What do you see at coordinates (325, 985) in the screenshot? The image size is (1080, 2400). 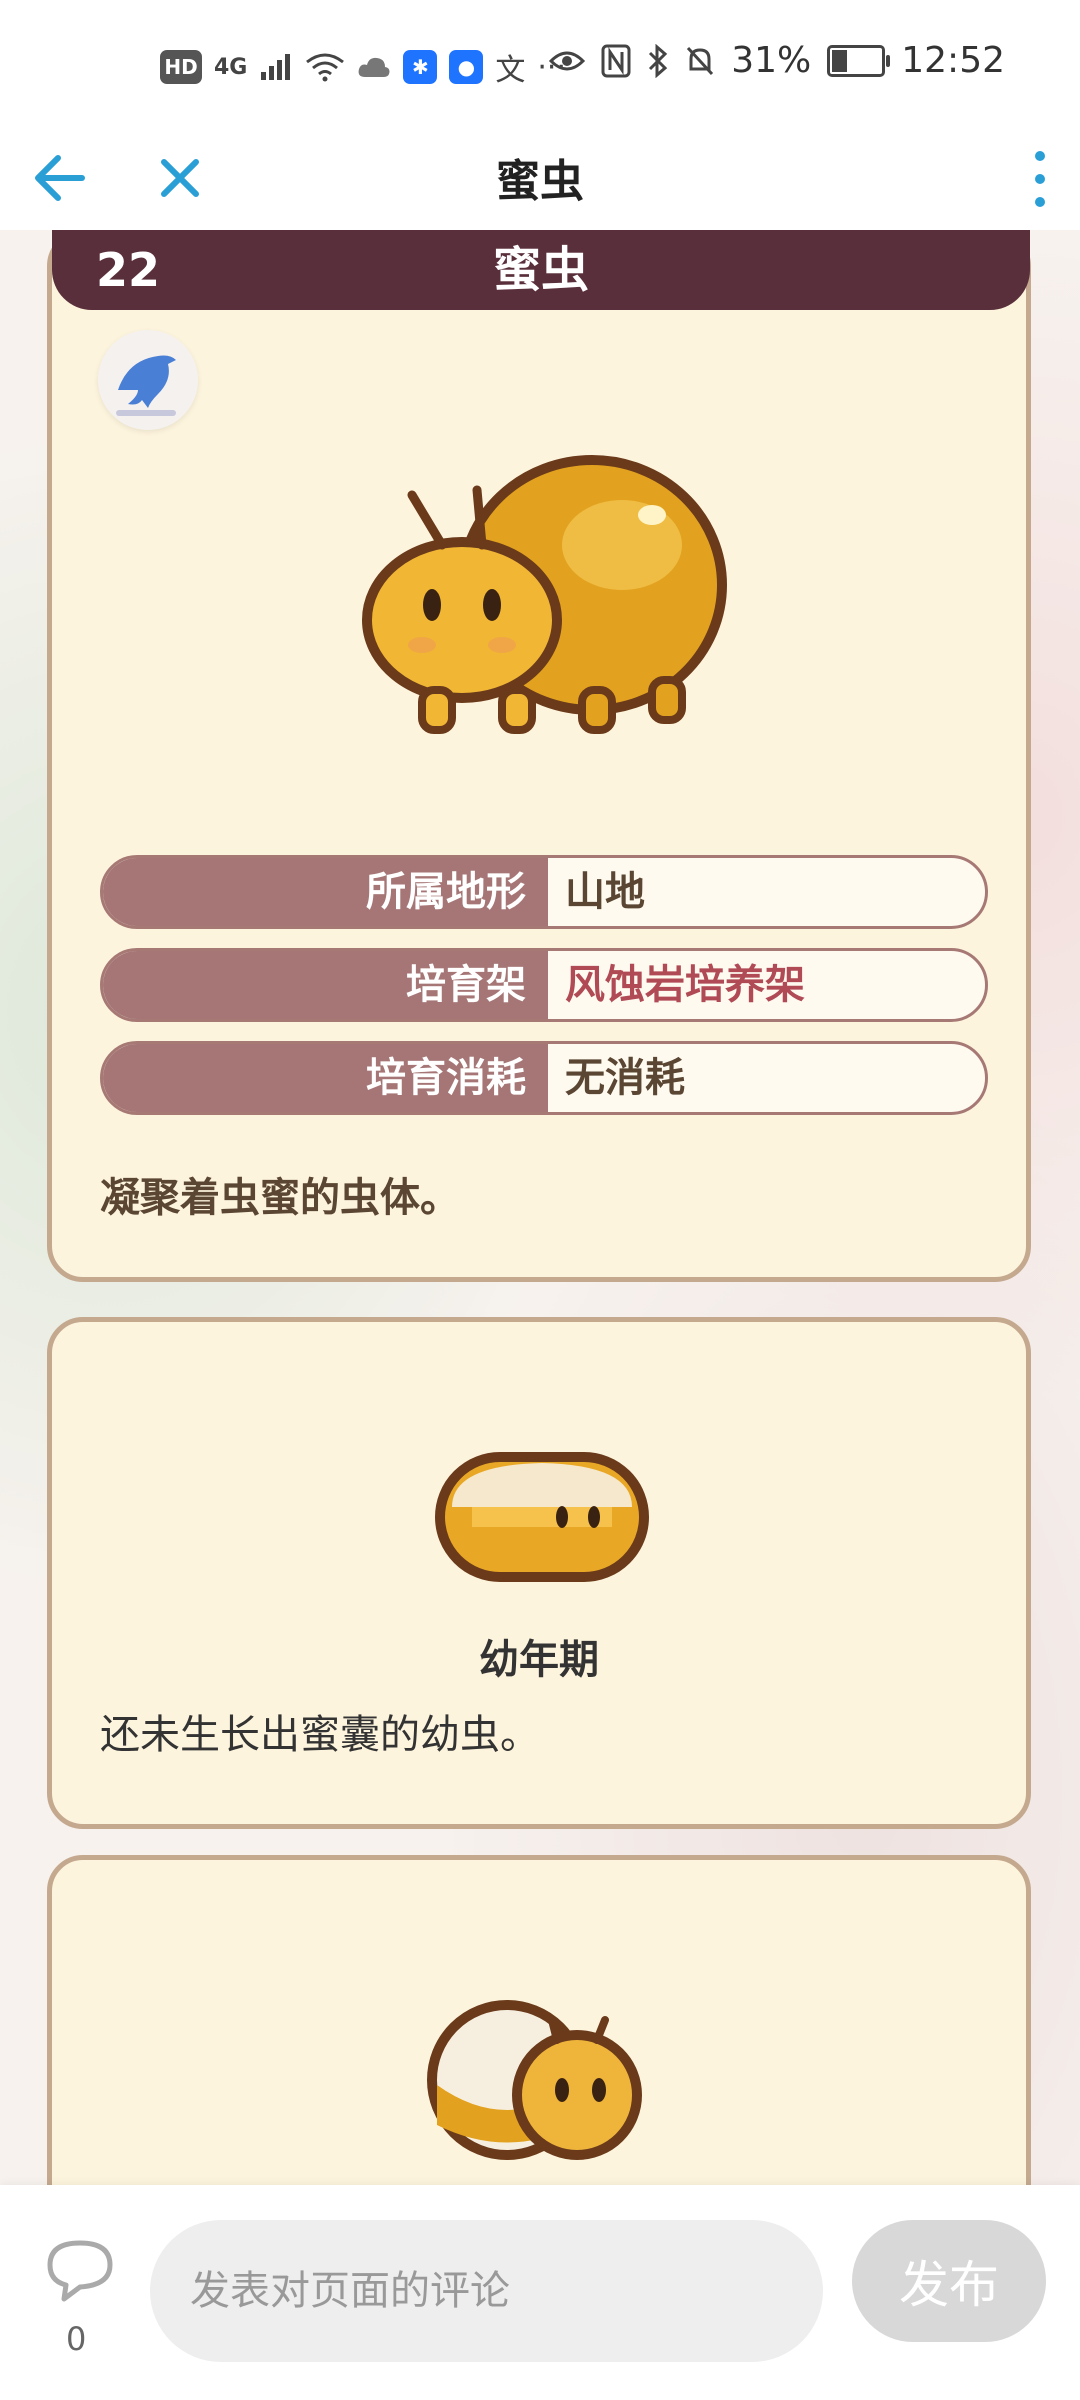 I see `info-label: 培育架` at bounding box center [325, 985].